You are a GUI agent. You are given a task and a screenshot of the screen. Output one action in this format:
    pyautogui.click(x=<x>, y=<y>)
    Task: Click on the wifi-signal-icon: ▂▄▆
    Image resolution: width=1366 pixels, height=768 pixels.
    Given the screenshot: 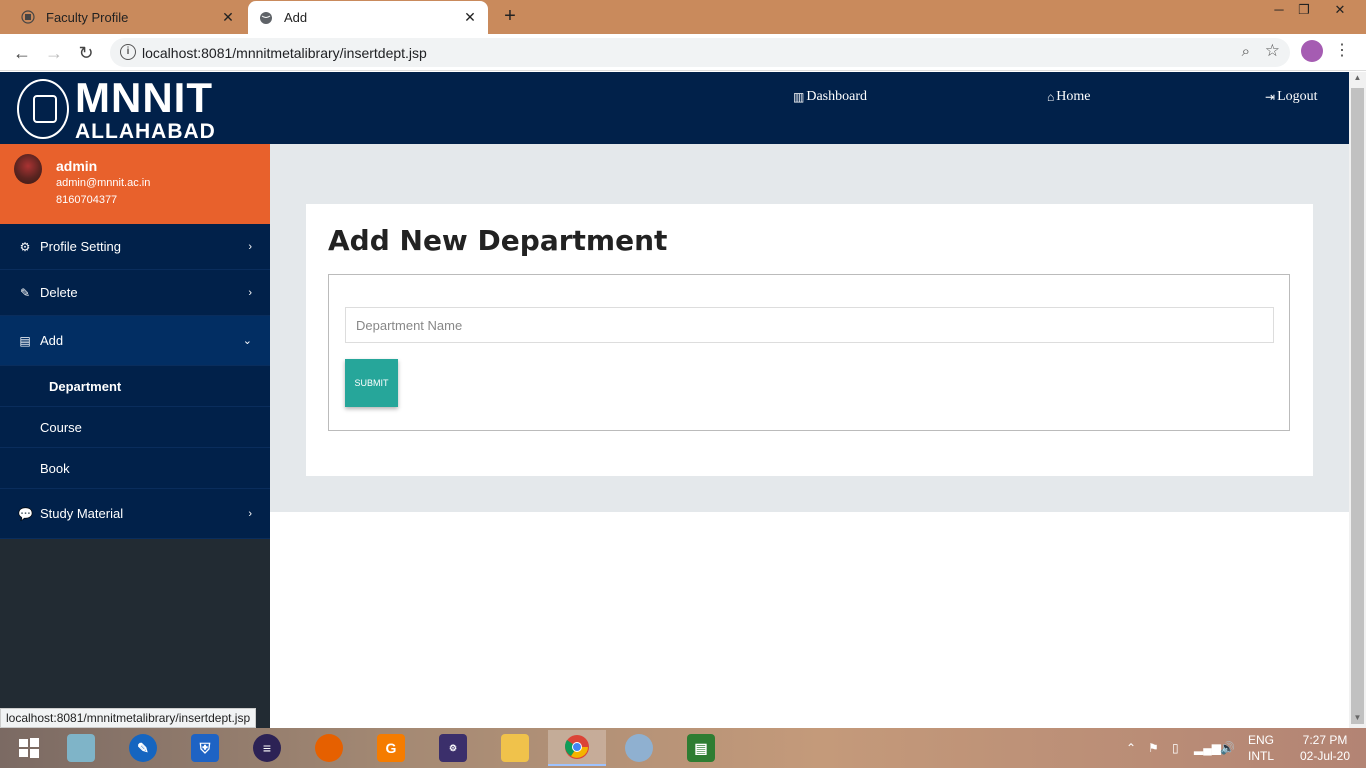 What is the action you would take?
    pyautogui.click(x=1207, y=748)
    